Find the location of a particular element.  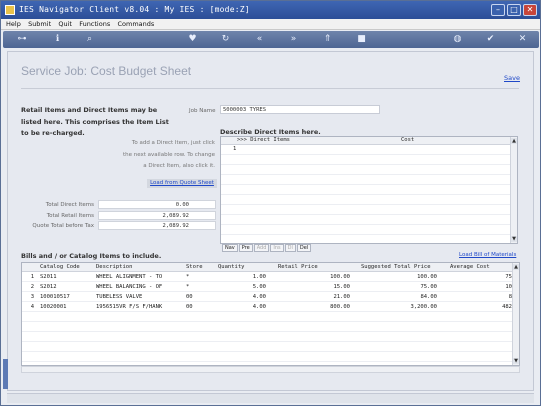

retail-price-cell: 21.00 is located at coordinates (341, 297).